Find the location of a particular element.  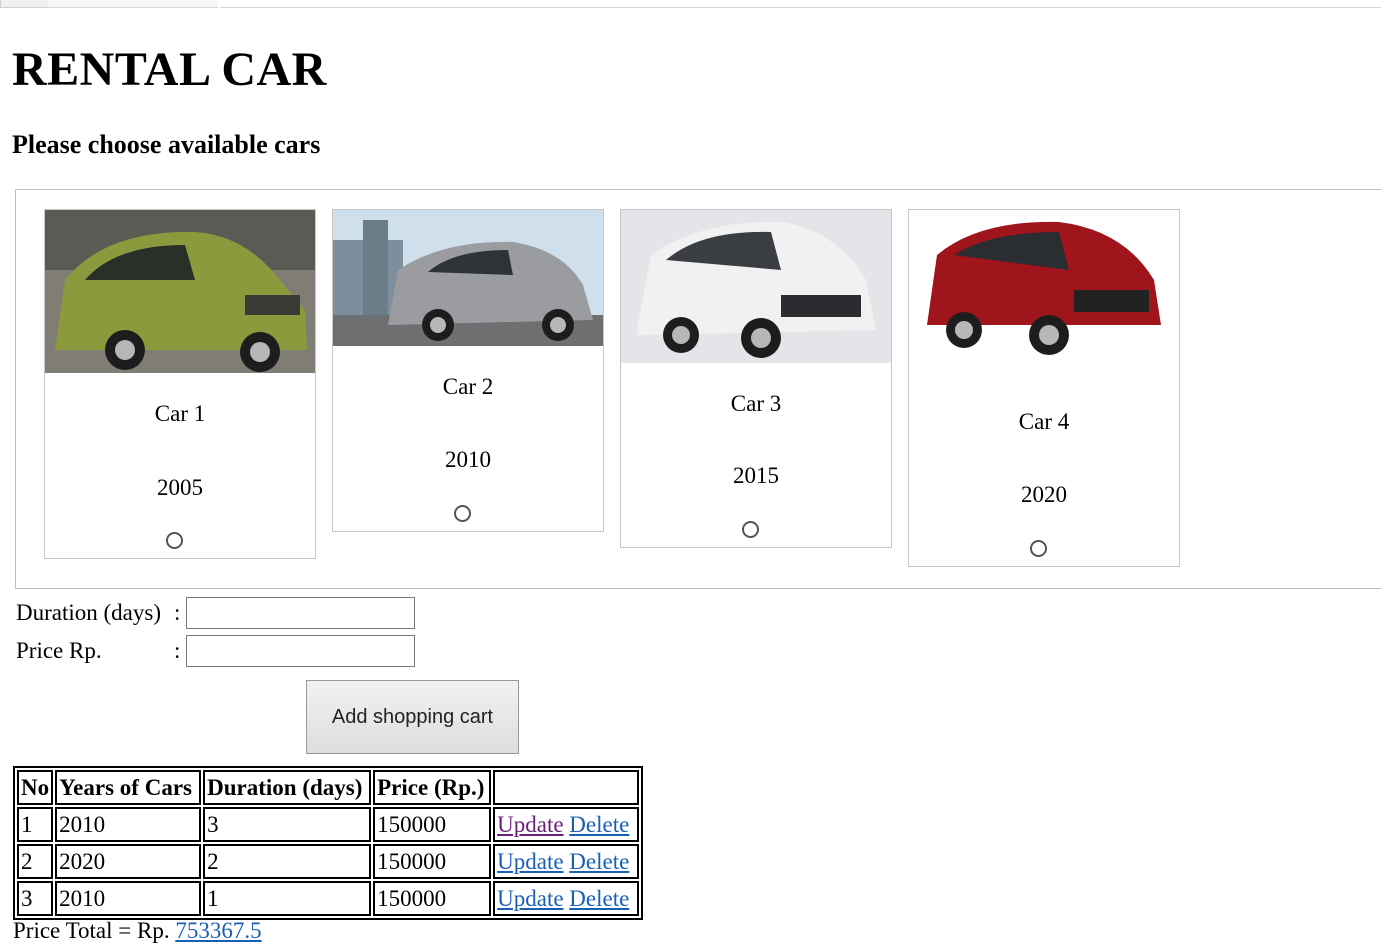

column-header-no: No is located at coordinates (35, 787).